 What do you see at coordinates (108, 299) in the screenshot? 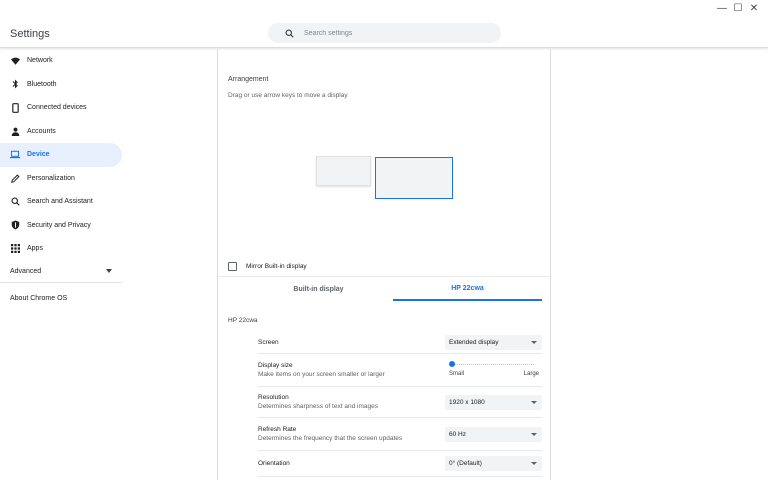
I see `sidebar-item-about: About Chrome OS` at bounding box center [108, 299].